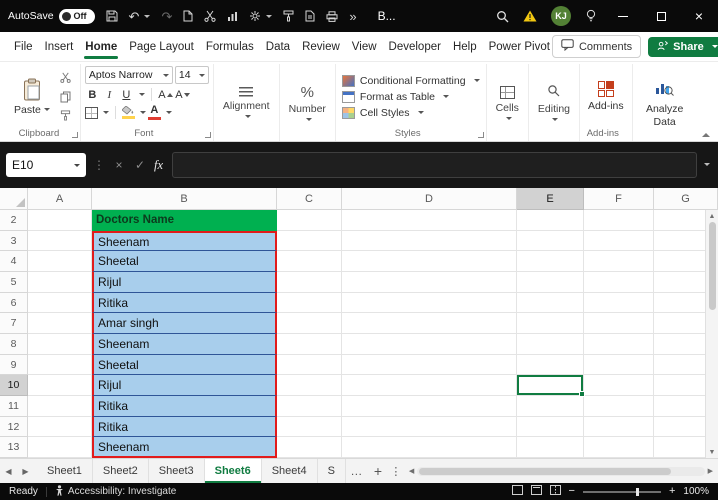 This screenshot has width=718, height=500. Describe the element at coordinates (60, 447) in the screenshot. I see `cell-A13` at that location.